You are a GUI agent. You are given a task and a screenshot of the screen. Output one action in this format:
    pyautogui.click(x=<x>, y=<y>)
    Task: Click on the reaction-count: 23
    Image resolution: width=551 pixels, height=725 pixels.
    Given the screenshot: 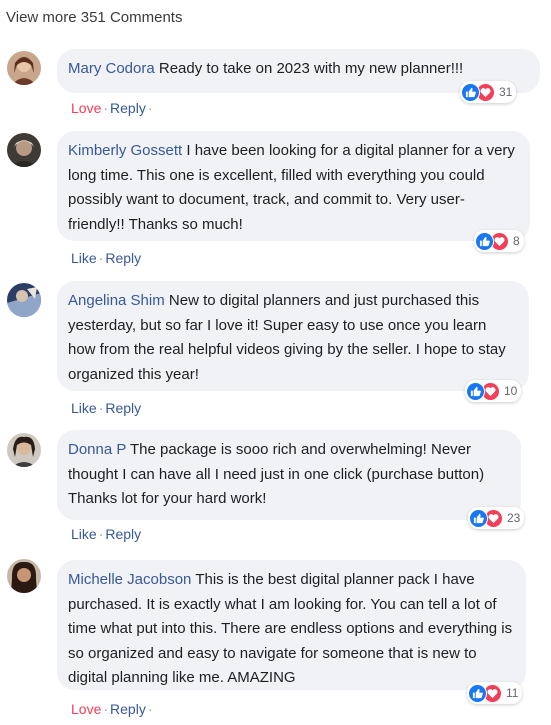 What is the action you would take?
    pyautogui.click(x=514, y=518)
    